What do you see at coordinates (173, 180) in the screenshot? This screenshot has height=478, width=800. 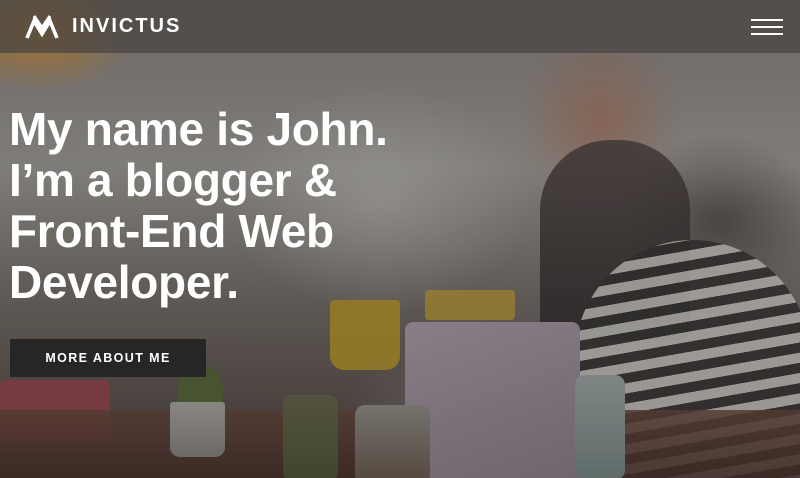 I see `hero-title-line: I’m a blogger &` at bounding box center [173, 180].